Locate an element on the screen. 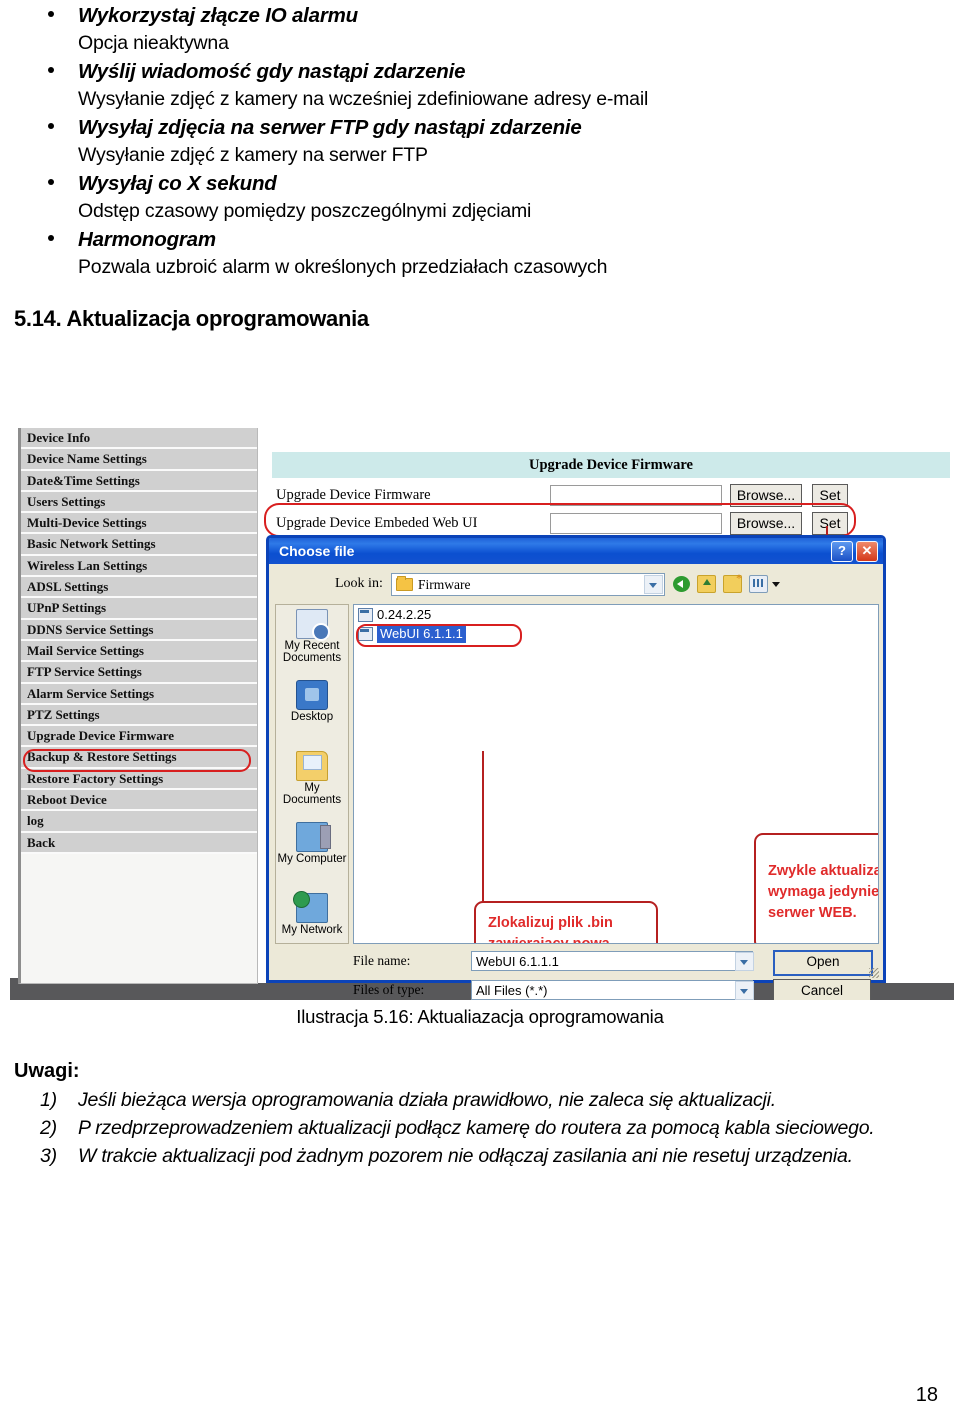 The height and width of the screenshot is (1425, 960). sidebar-item-mail-service-settings: Mail Service Settings is located at coordinates (139, 651).